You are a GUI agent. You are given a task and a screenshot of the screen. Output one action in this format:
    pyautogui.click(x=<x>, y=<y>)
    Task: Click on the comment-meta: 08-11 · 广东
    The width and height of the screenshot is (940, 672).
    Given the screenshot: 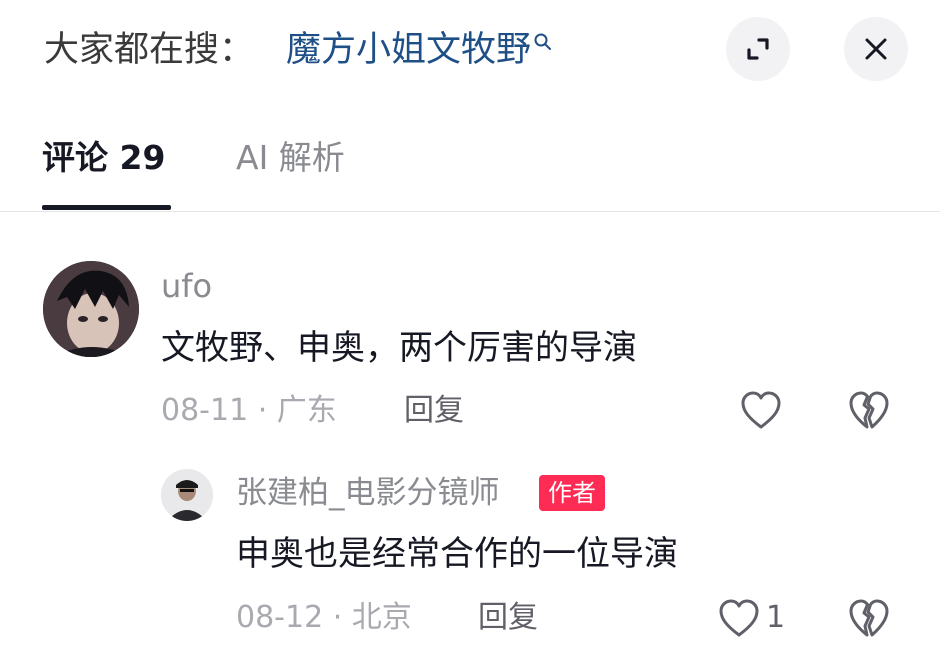 What is the action you would take?
    pyautogui.click(x=249, y=410)
    